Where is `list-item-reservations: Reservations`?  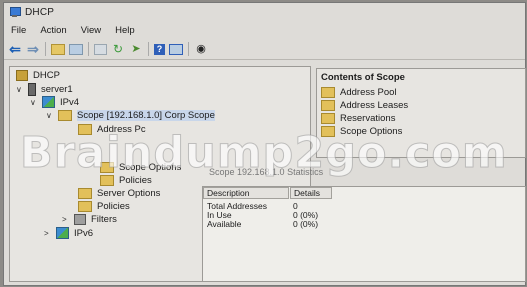
list-item-reservations: Reservations is located at coordinates (358, 118).